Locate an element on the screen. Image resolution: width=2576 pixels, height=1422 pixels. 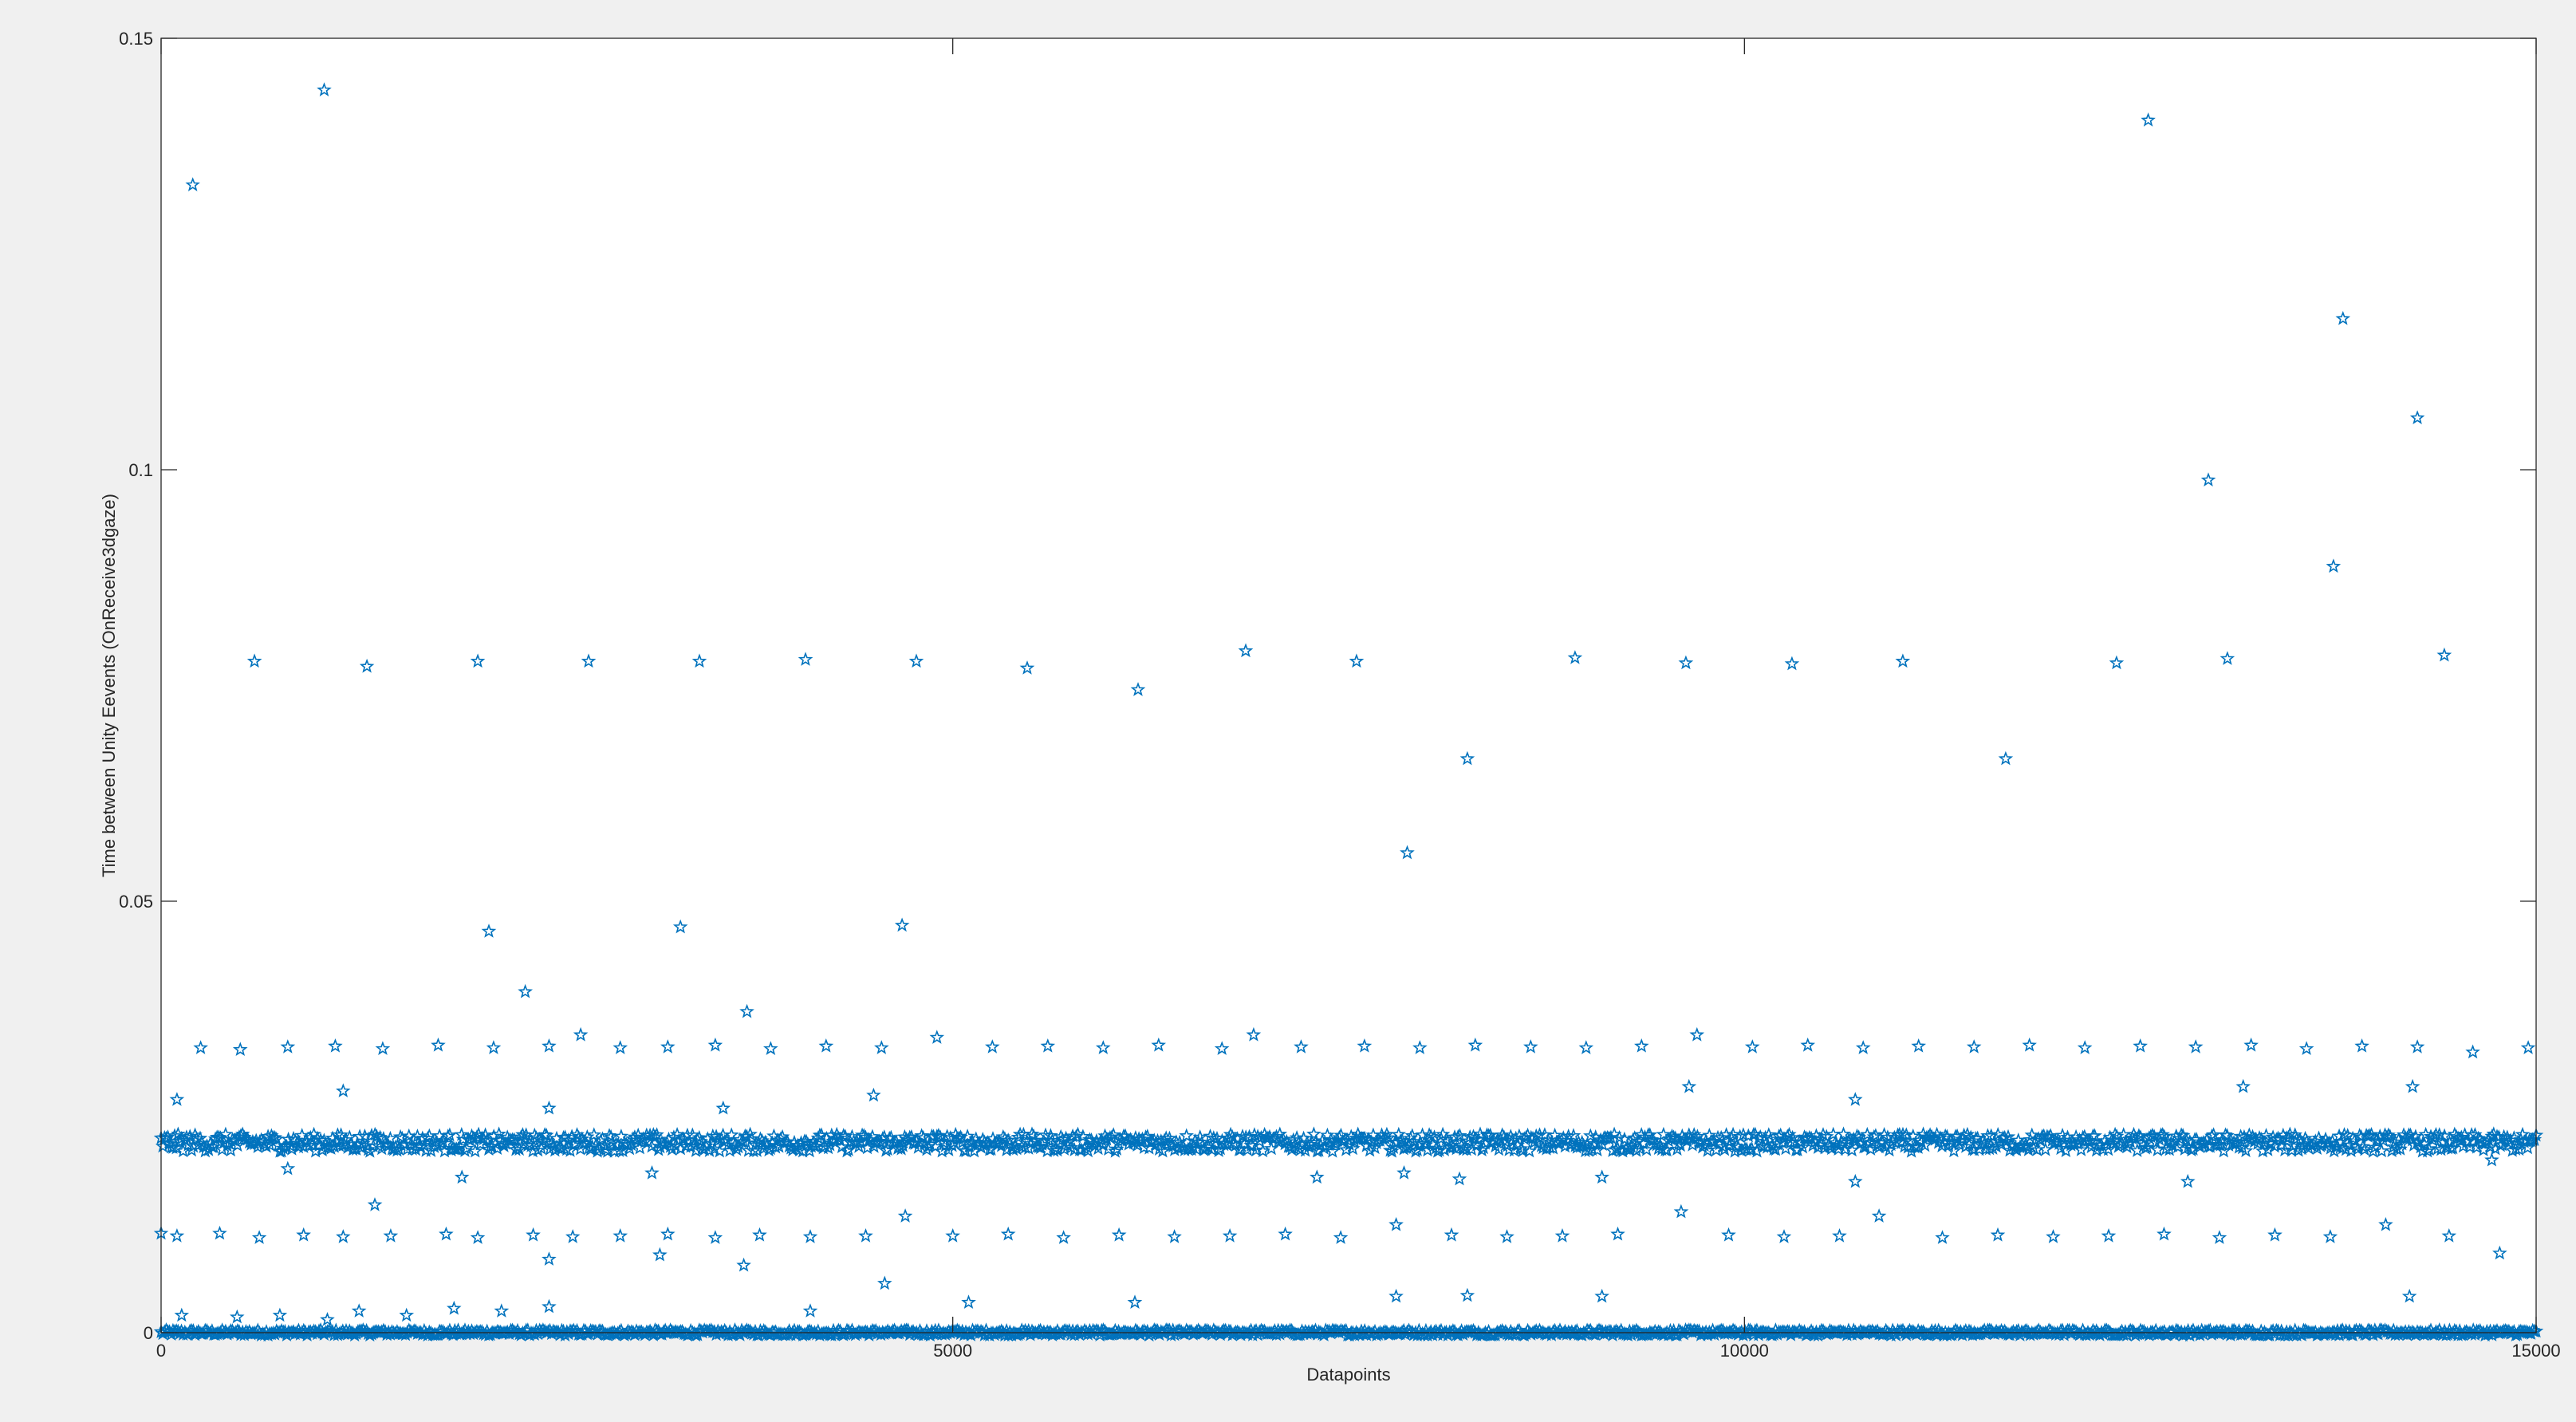
x-tick-label: 5000 is located at coordinates (952, 1351).